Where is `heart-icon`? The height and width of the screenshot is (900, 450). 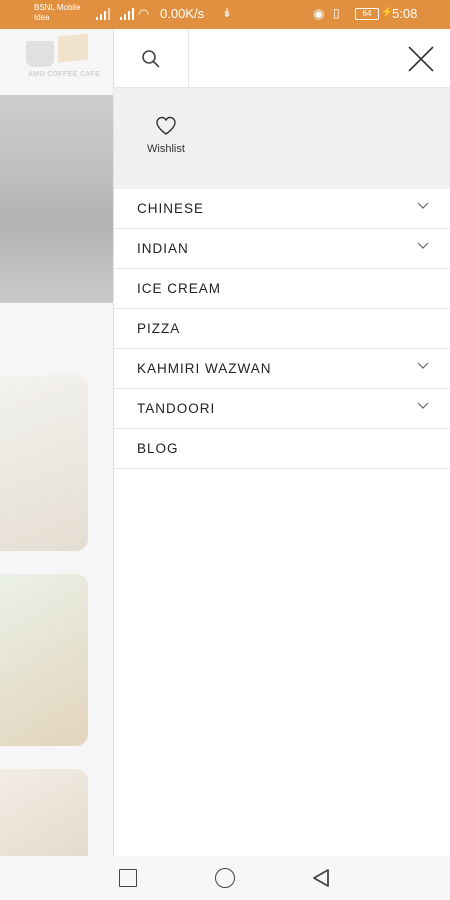
heart-icon is located at coordinates (166, 125).